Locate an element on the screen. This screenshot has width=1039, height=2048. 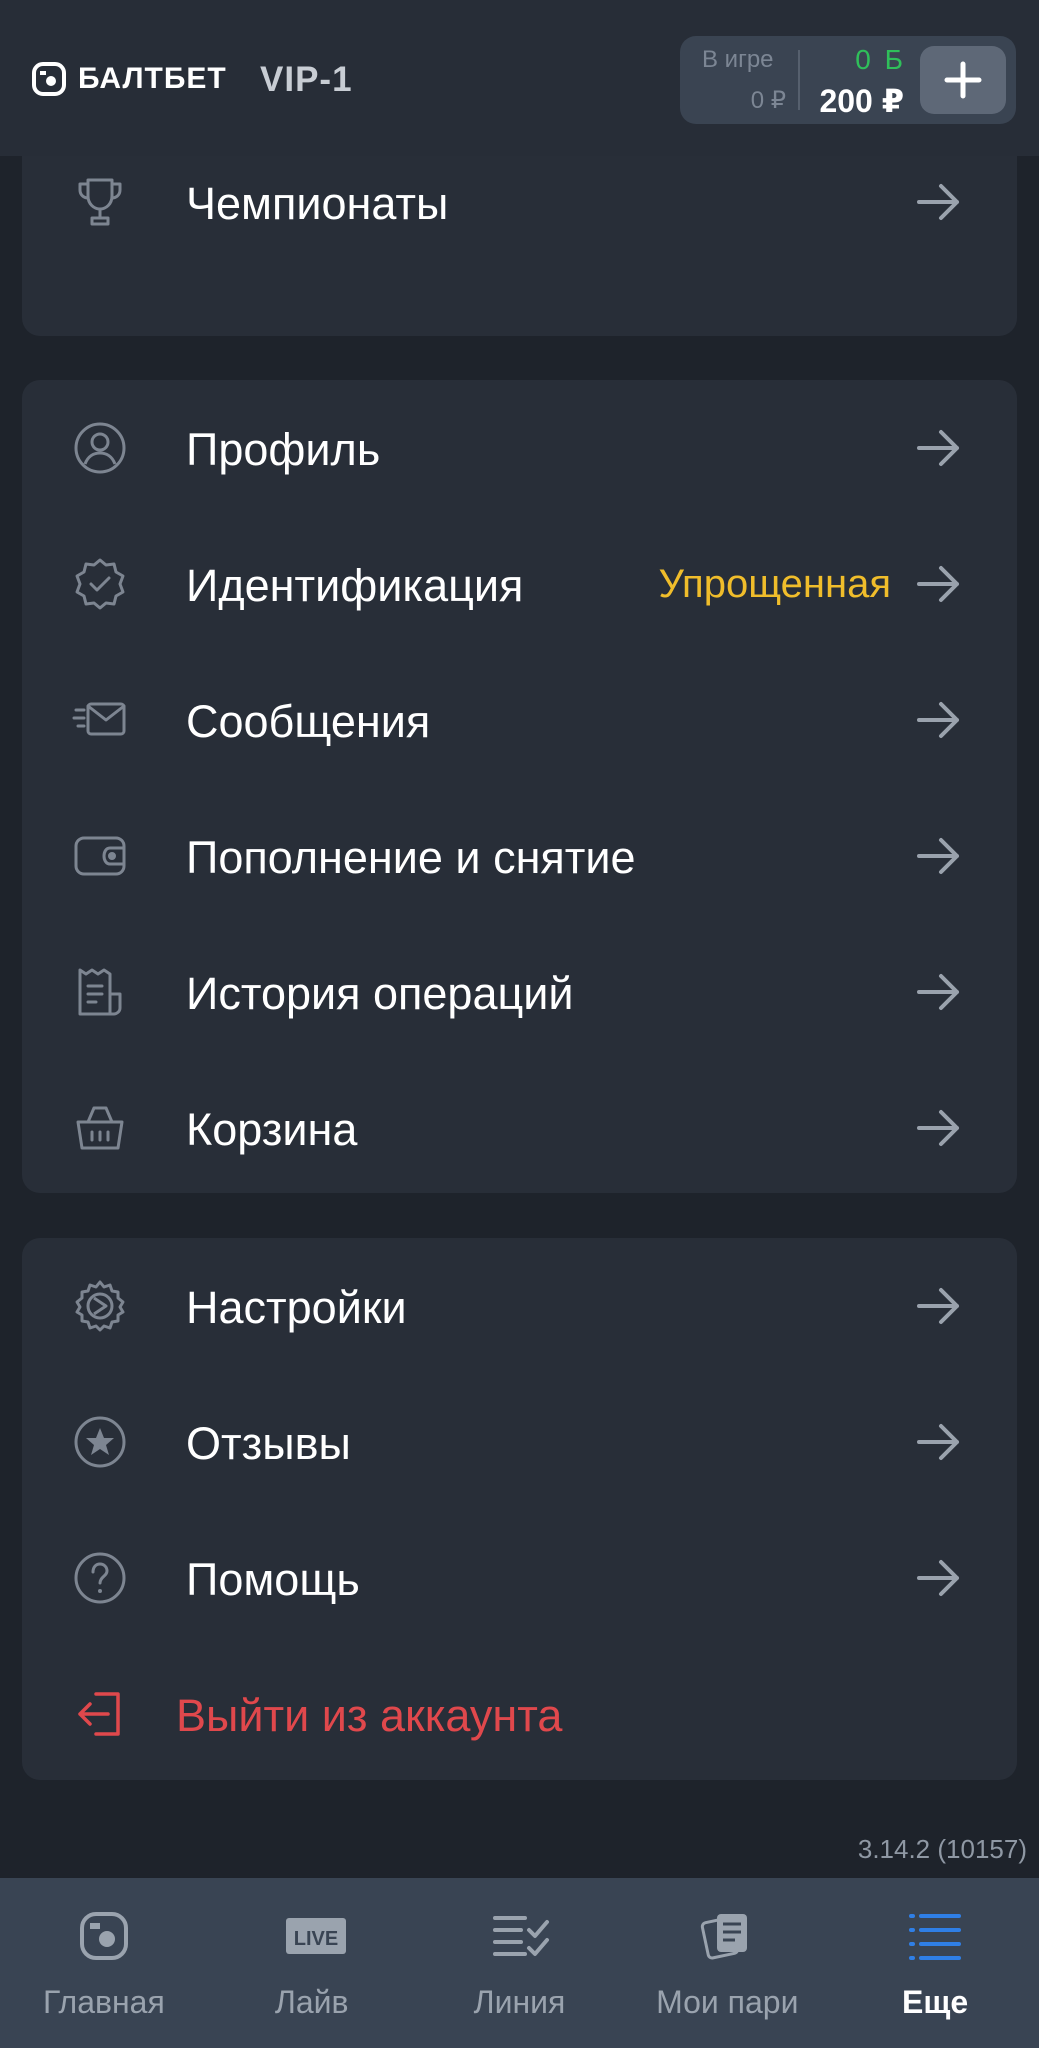
menu-item-messages: Сообщения is located at coordinates (519, 720).